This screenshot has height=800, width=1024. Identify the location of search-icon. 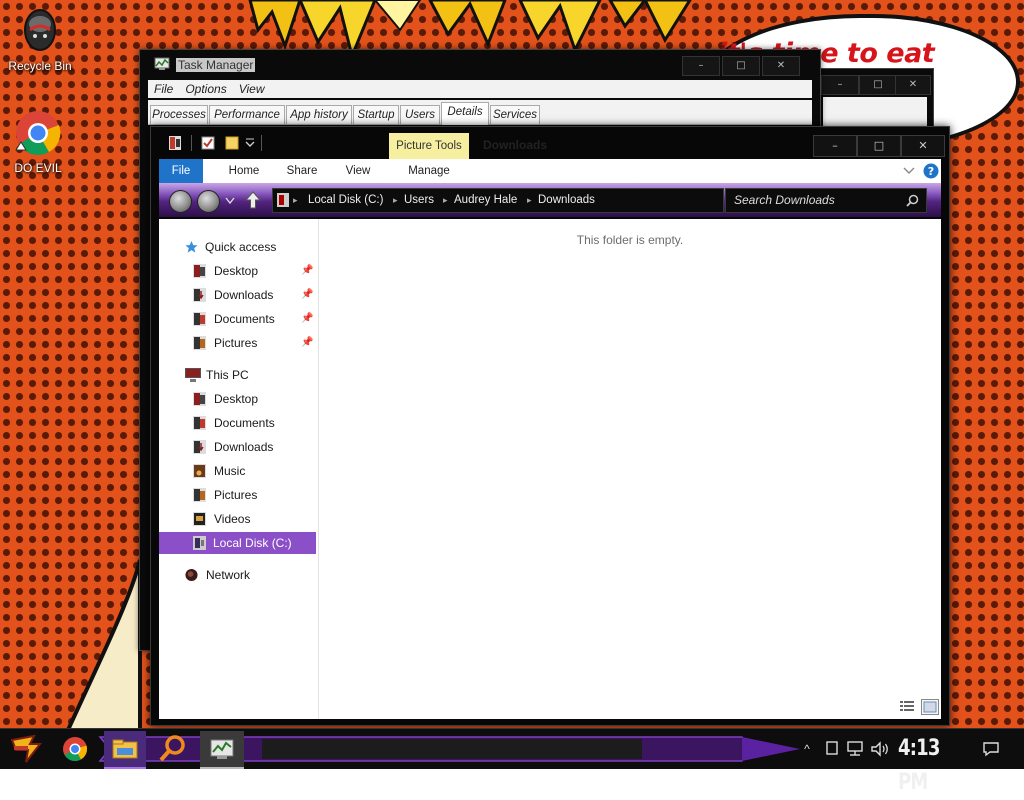
(912, 200).